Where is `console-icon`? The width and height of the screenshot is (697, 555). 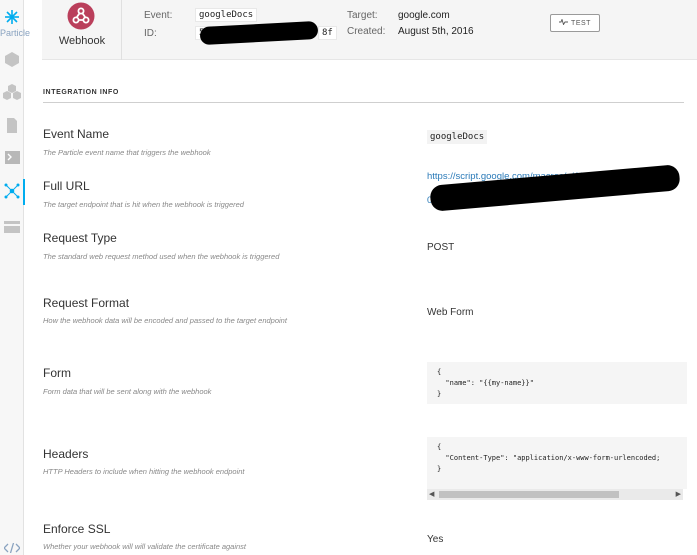 console-icon is located at coordinates (12, 157).